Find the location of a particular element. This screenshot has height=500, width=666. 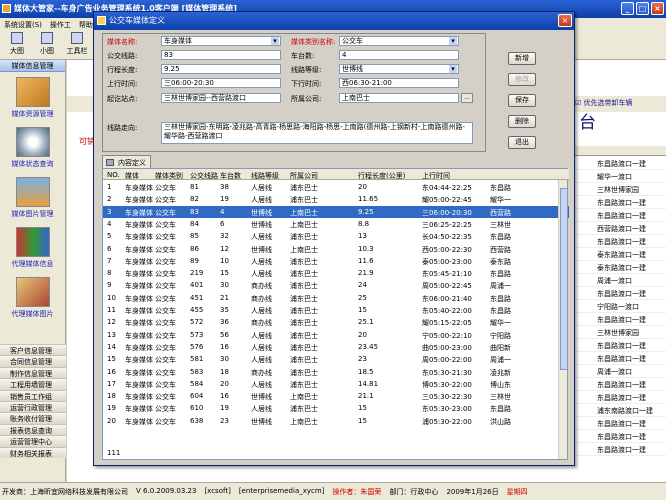

background-list-item: 耀华一渡口 is located at coordinates (620, 176).